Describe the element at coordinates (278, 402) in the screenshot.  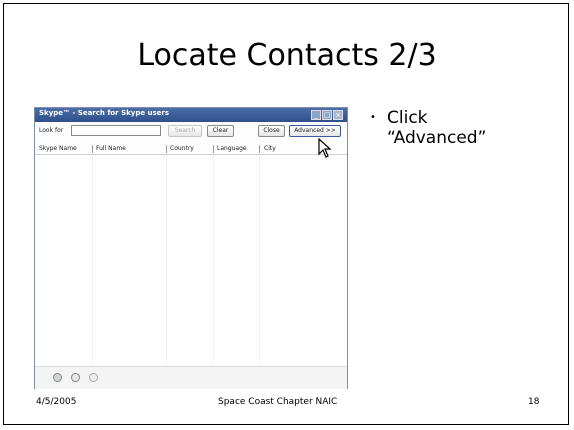
I see `footer-text: Space Coast Chapter NAIC` at that location.